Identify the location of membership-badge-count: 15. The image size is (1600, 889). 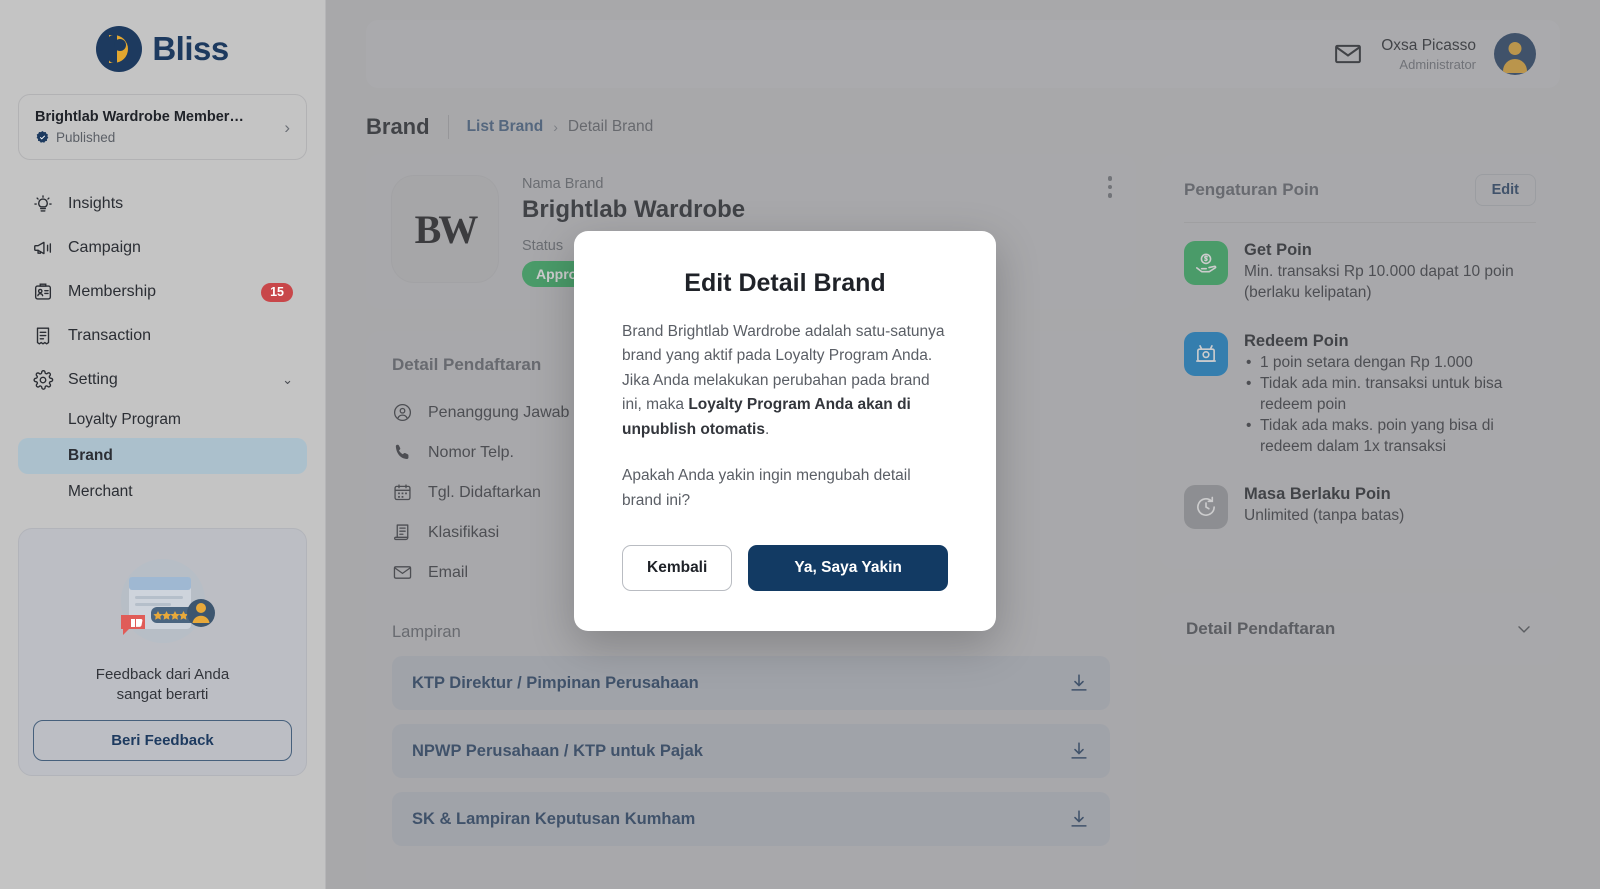
(277, 292).